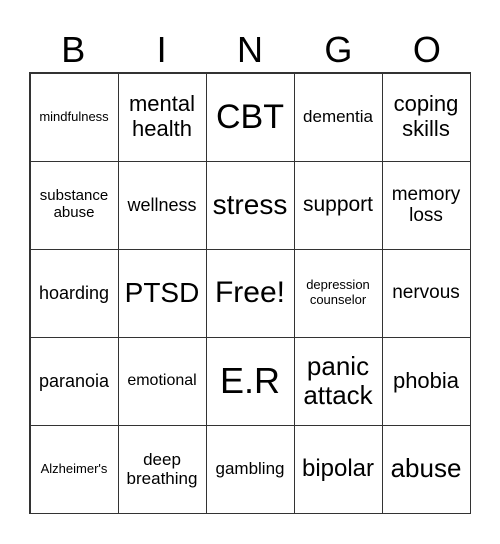  I want to click on bingo-cell: mindfulness, so click(74, 117).